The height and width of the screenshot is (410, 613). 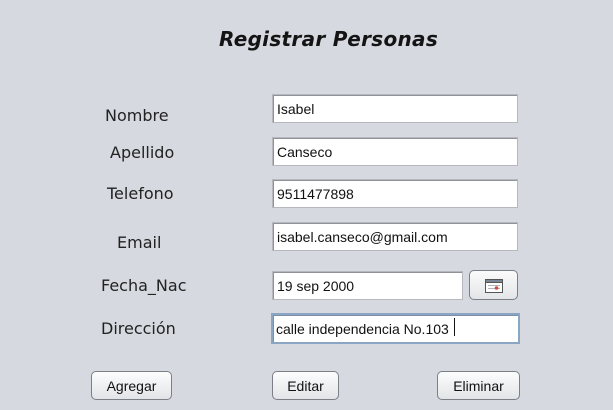 What do you see at coordinates (137, 115) in the screenshot?
I see `nombre-label: Nombre` at bounding box center [137, 115].